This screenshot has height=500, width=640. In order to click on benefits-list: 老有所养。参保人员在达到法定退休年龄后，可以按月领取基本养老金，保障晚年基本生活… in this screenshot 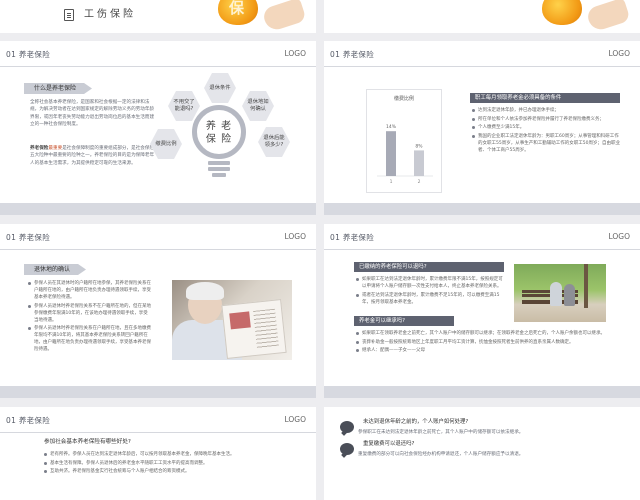, I will do `click(169, 464)`.